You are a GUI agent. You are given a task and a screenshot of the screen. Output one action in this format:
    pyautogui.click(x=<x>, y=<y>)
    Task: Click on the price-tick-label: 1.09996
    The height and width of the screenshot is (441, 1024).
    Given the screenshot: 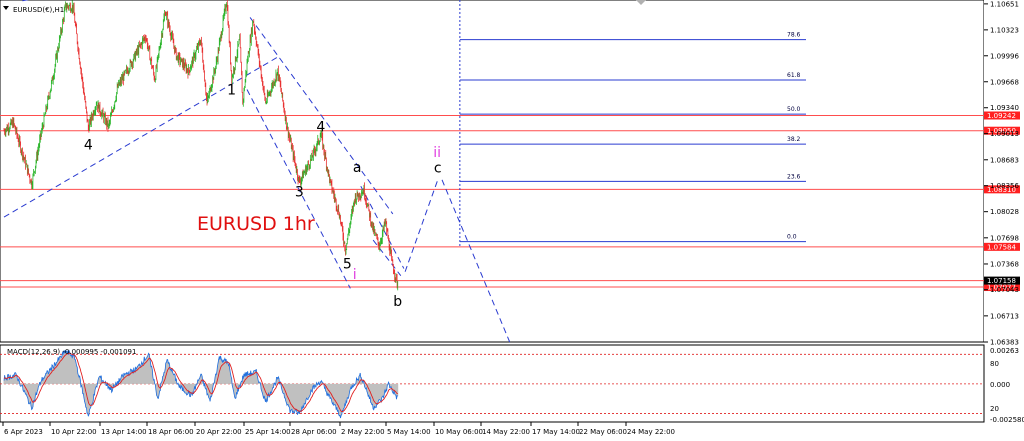 What is the action you would take?
    pyautogui.click(x=1004, y=56)
    